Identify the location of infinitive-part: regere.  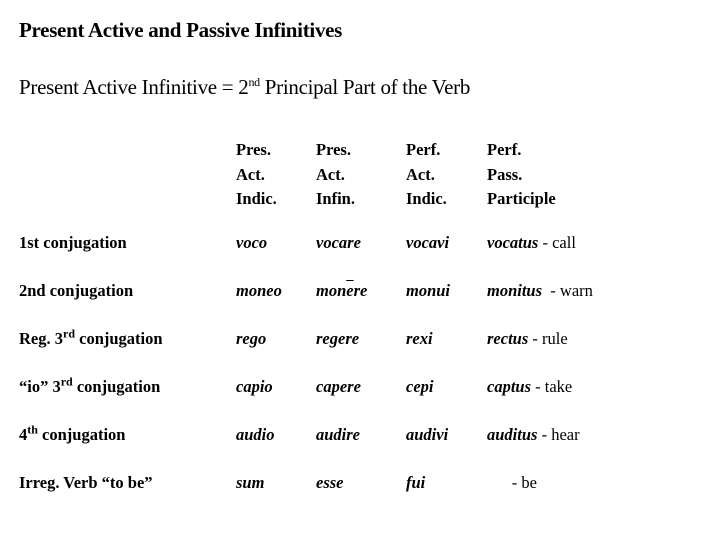
(338, 338).